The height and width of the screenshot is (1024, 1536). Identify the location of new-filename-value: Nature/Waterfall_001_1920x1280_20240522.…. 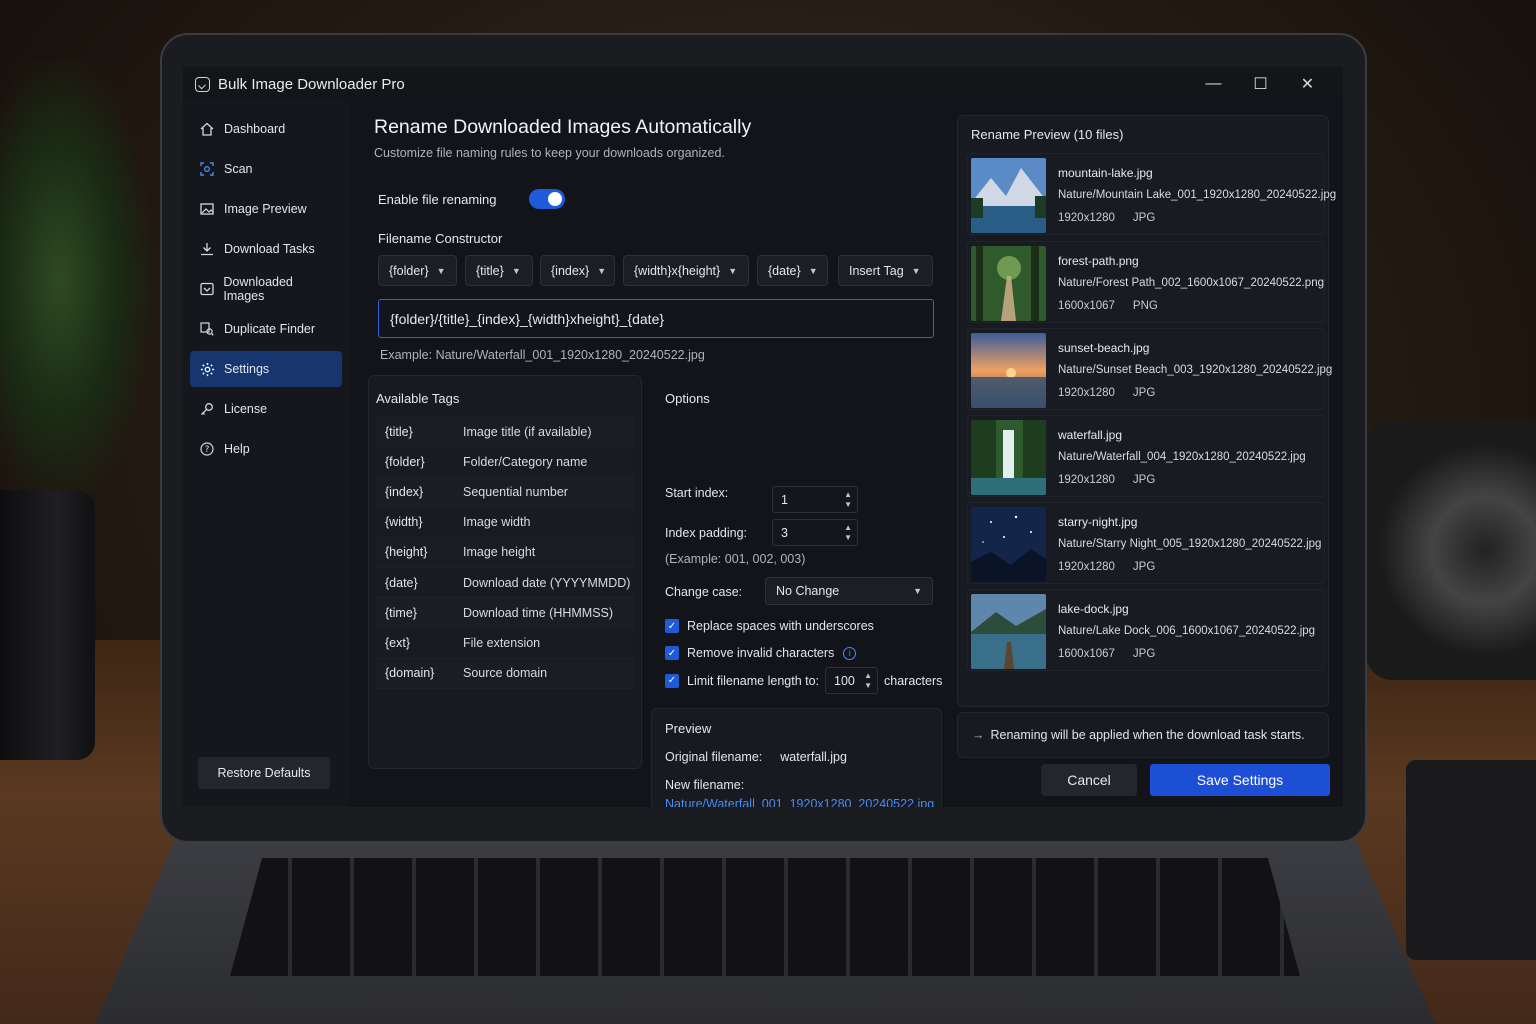
(799, 802).